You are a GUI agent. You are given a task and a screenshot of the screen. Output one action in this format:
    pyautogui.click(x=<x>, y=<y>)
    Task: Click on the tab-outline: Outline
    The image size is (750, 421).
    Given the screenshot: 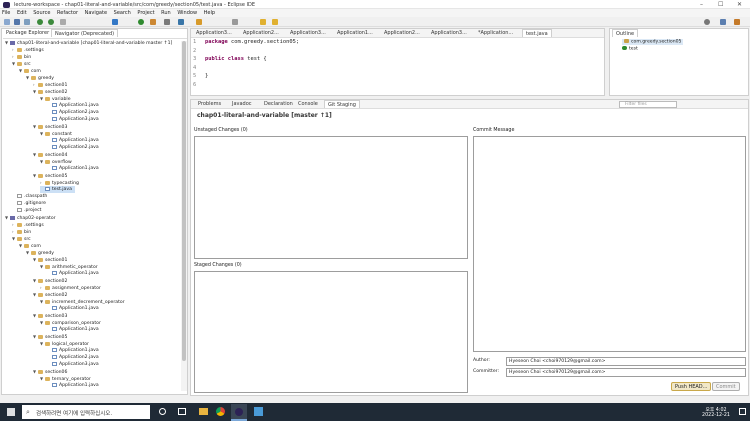 What is the action you would take?
    pyautogui.click(x=625, y=33)
    